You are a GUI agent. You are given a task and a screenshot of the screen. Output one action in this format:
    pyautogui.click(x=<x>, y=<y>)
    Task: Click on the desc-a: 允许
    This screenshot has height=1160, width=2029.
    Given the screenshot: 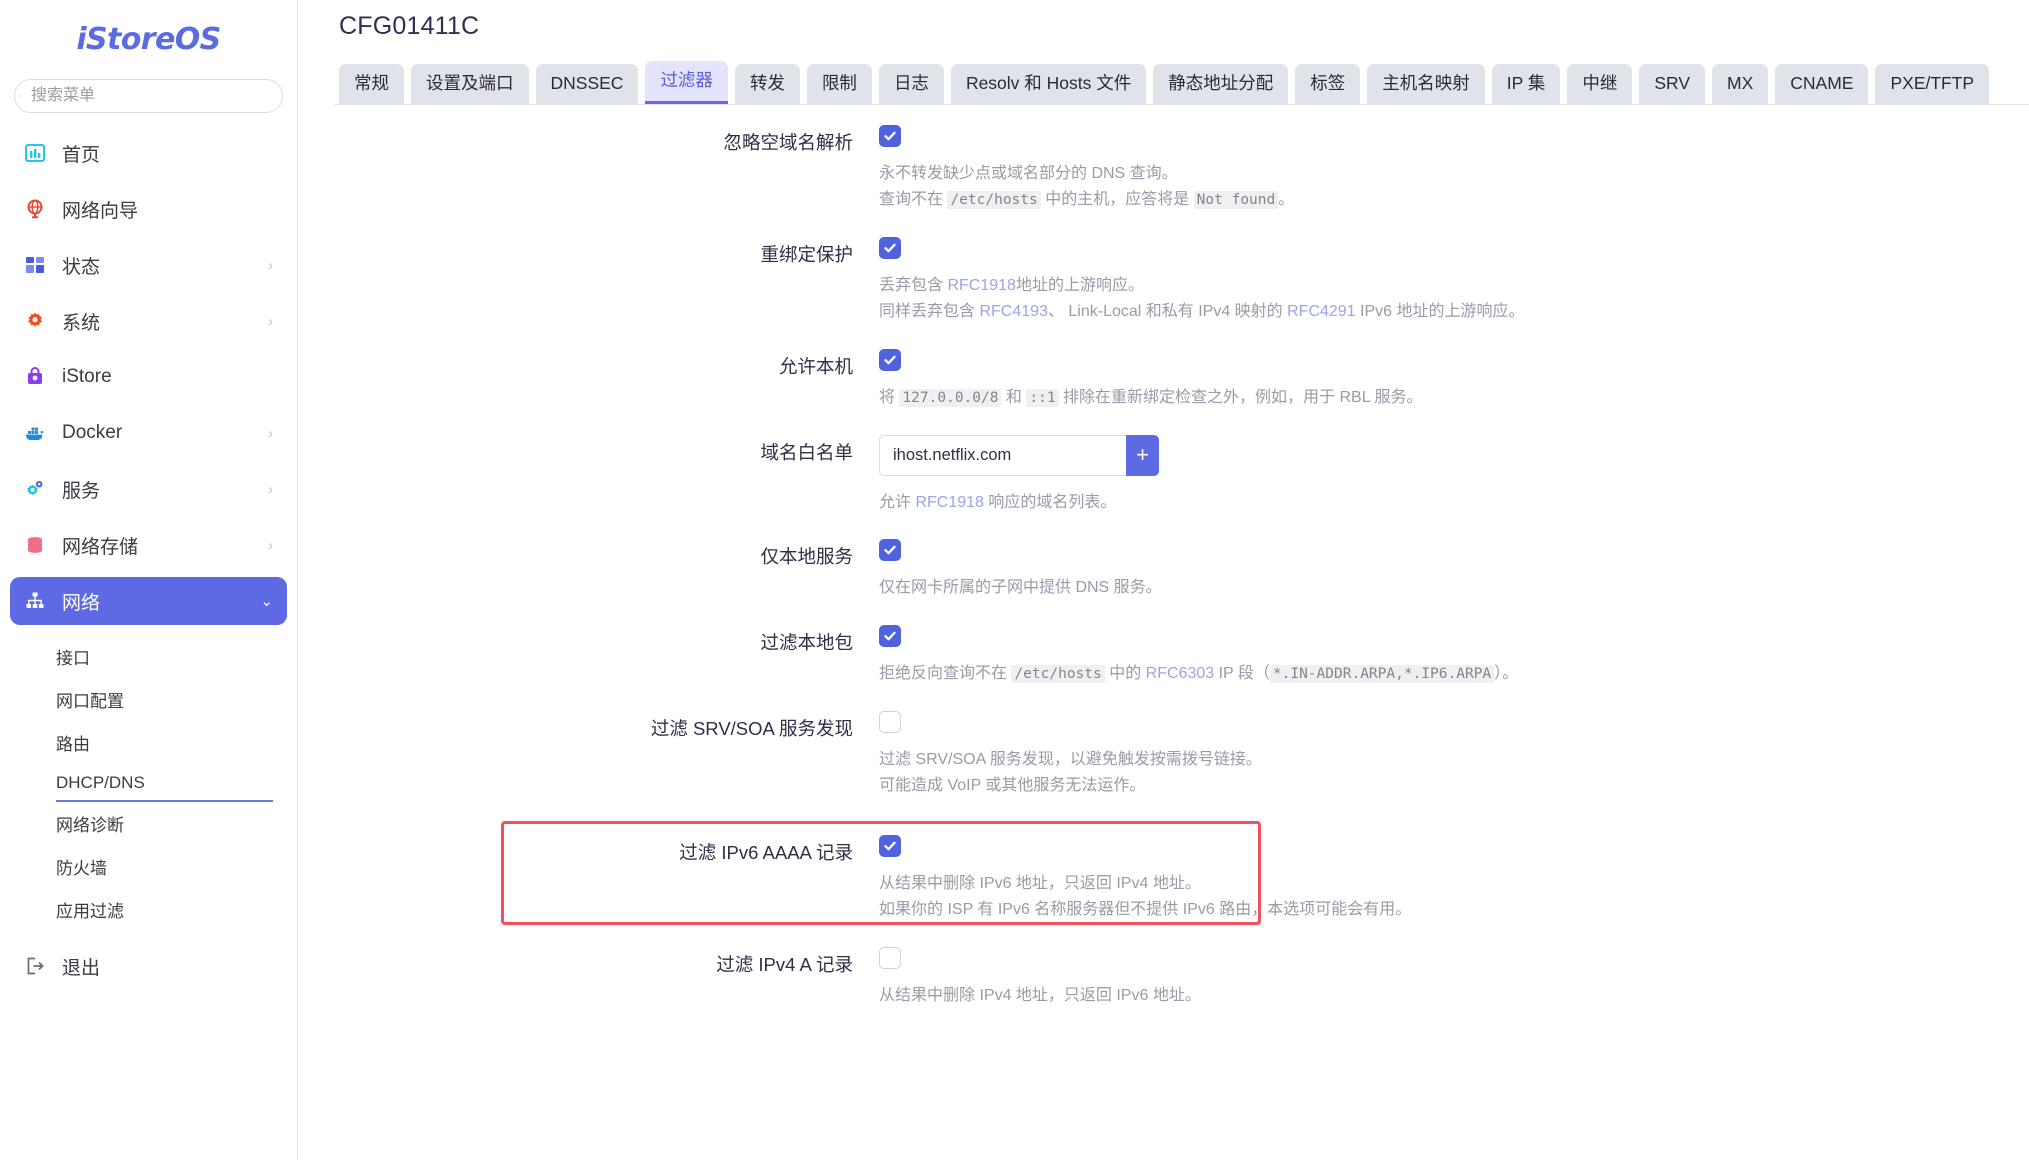 What is the action you would take?
    pyautogui.click(x=897, y=502)
    